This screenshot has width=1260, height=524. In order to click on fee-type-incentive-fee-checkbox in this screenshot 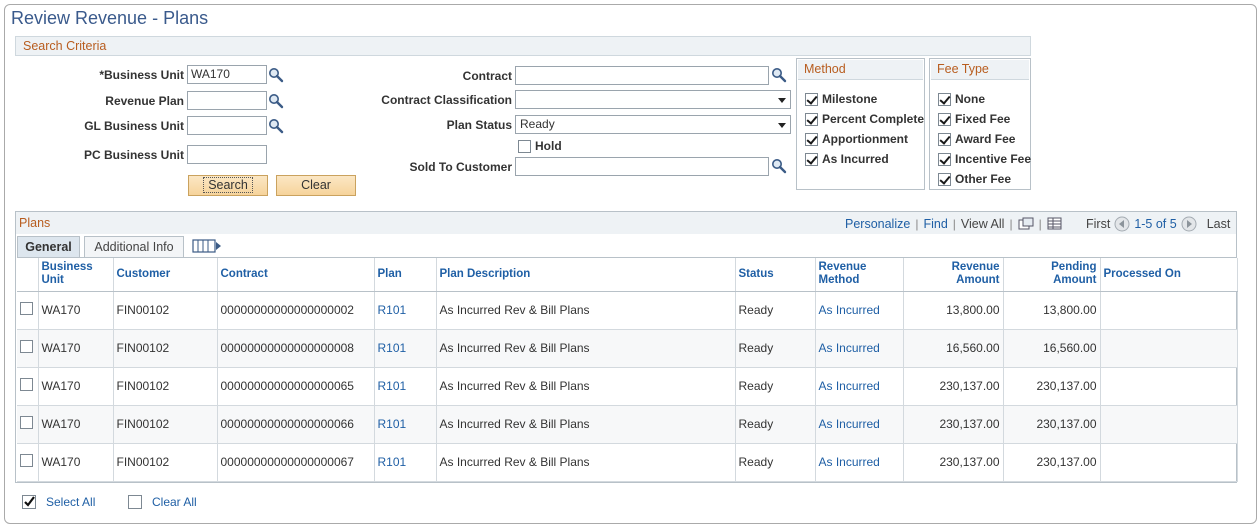, I will do `click(944, 159)`.